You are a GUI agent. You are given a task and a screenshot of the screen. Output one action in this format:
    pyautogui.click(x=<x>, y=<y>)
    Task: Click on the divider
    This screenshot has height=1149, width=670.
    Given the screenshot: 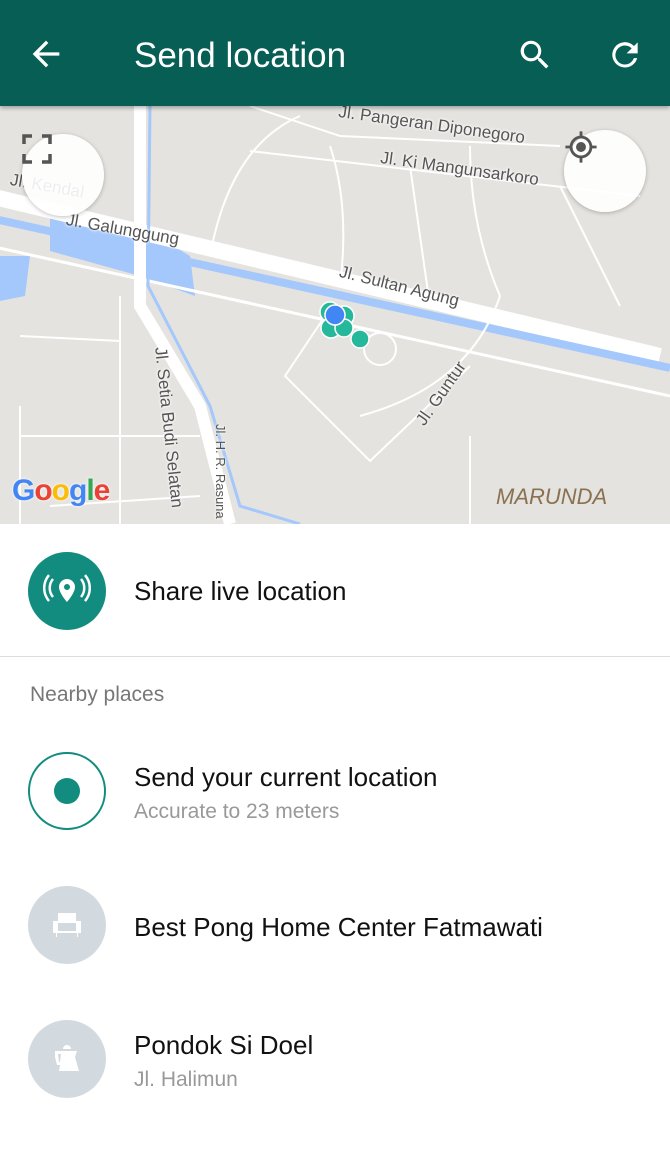 What is the action you would take?
    pyautogui.click(x=335, y=656)
    